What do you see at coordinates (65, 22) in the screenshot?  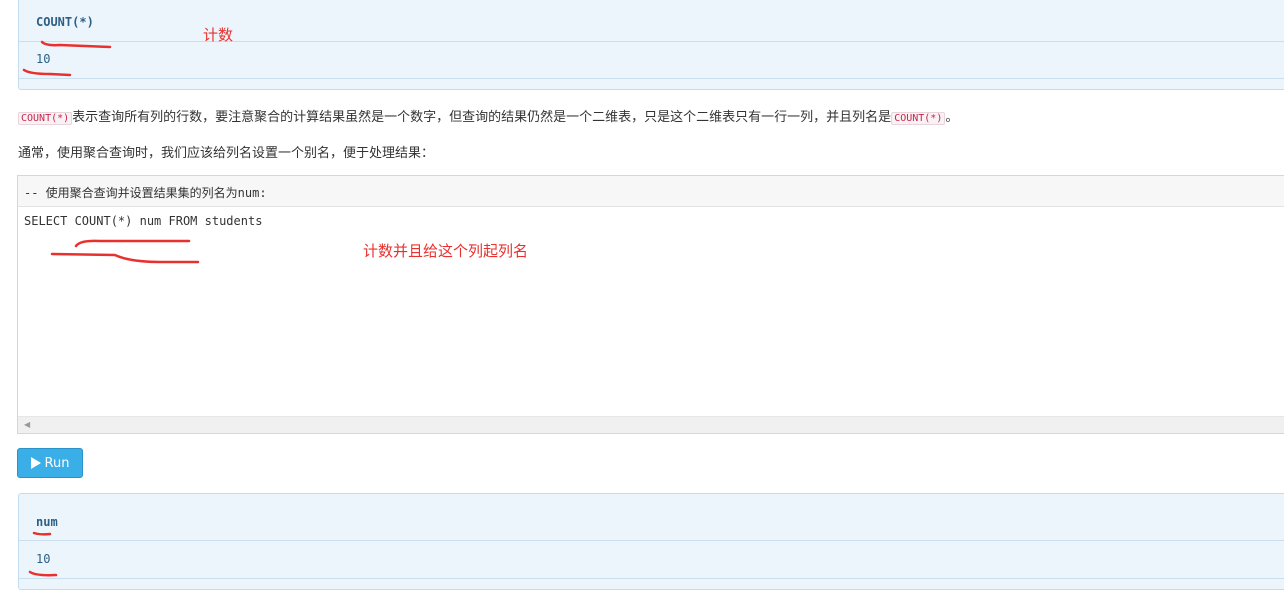 I see `result-column-header: COUNT(*)` at bounding box center [65, 22].